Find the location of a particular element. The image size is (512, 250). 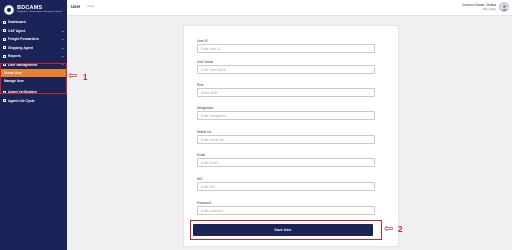

user-id-input: Enter User ID is located at coordinates (286, 48).